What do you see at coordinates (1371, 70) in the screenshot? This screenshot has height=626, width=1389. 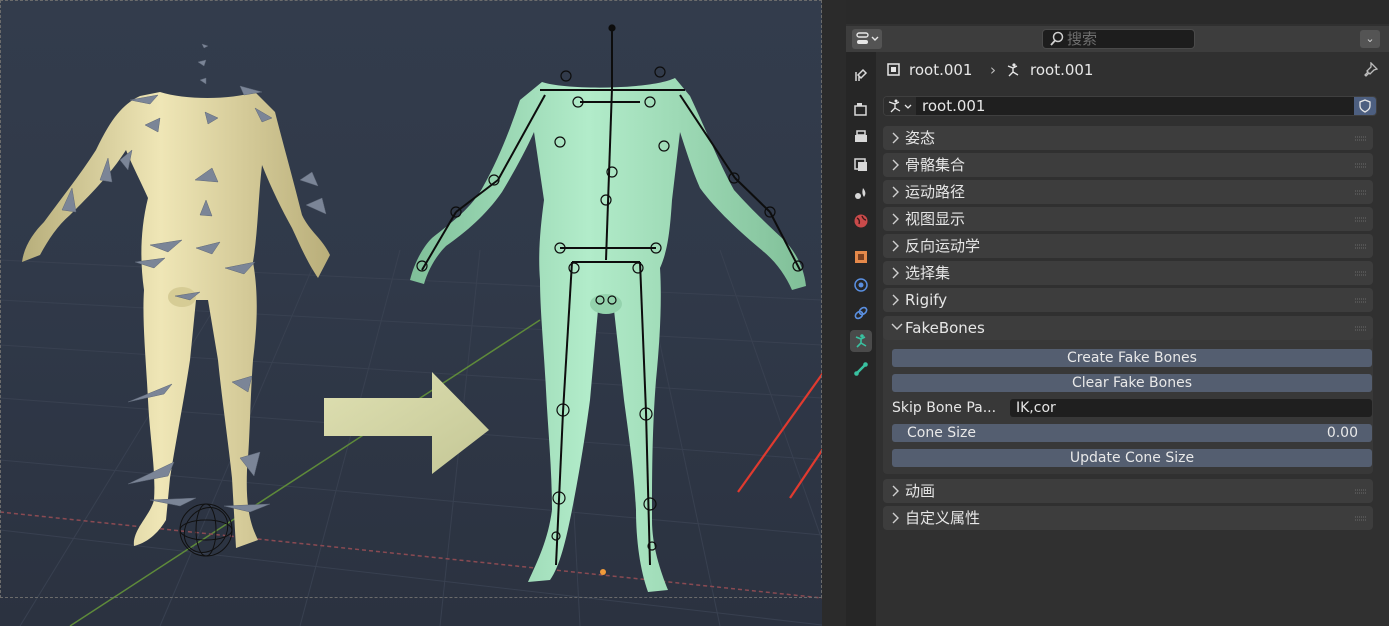 I see `pin-icon` at bounding box center [1371, 70].